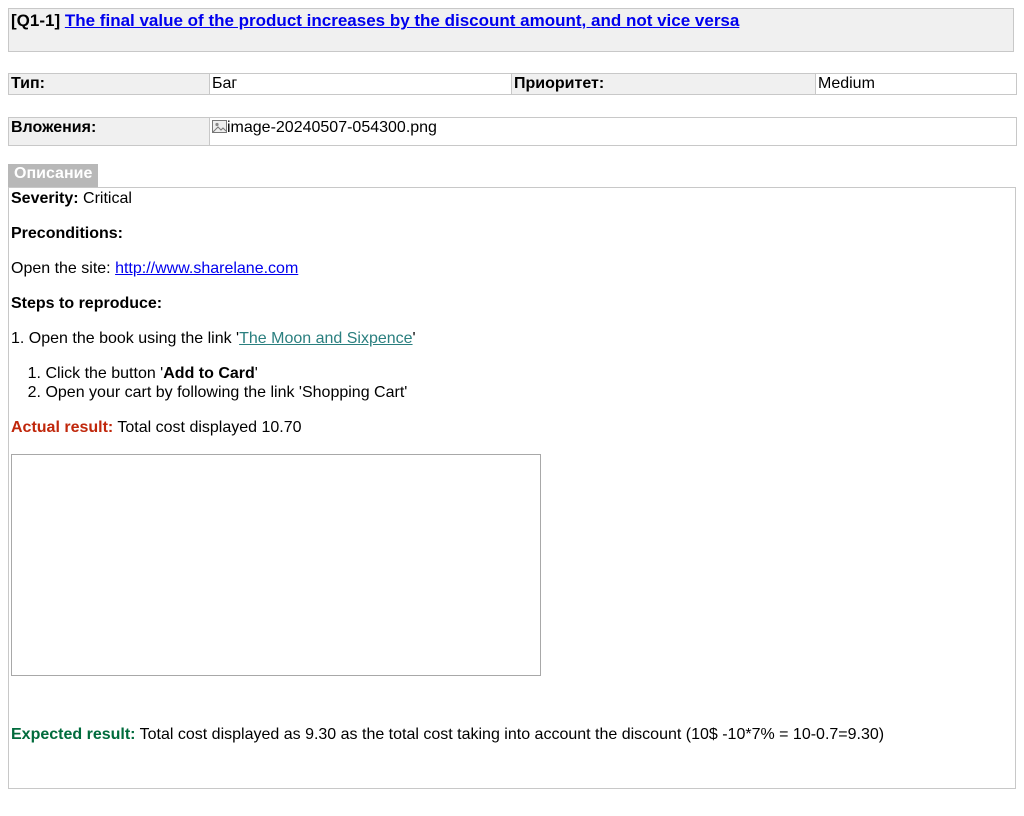 Image resolution: width=1024 pixels, height=816 pixels. What do you see at coordinates (276, 565) in the screenshot?
I see `embedded-image` at bounding box center [276, 565].